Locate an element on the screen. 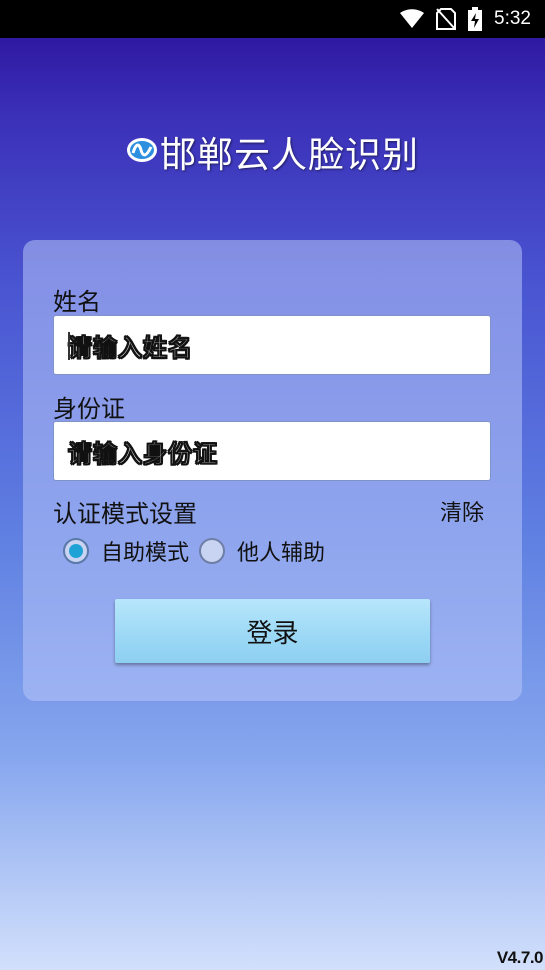  id-number-input: 请输入身份证 is located at coordinates (272, 451).